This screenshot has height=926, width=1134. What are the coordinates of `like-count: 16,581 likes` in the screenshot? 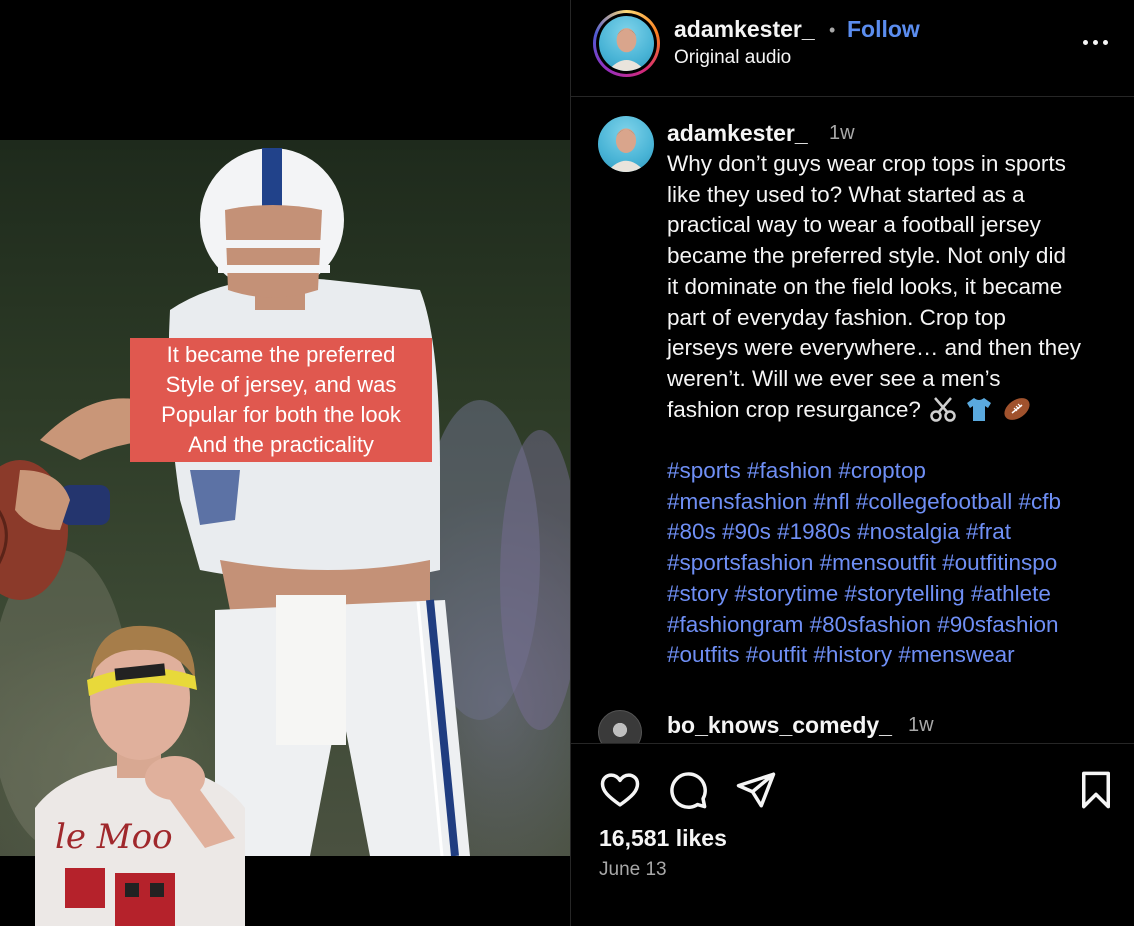 It's located at (663, 838).